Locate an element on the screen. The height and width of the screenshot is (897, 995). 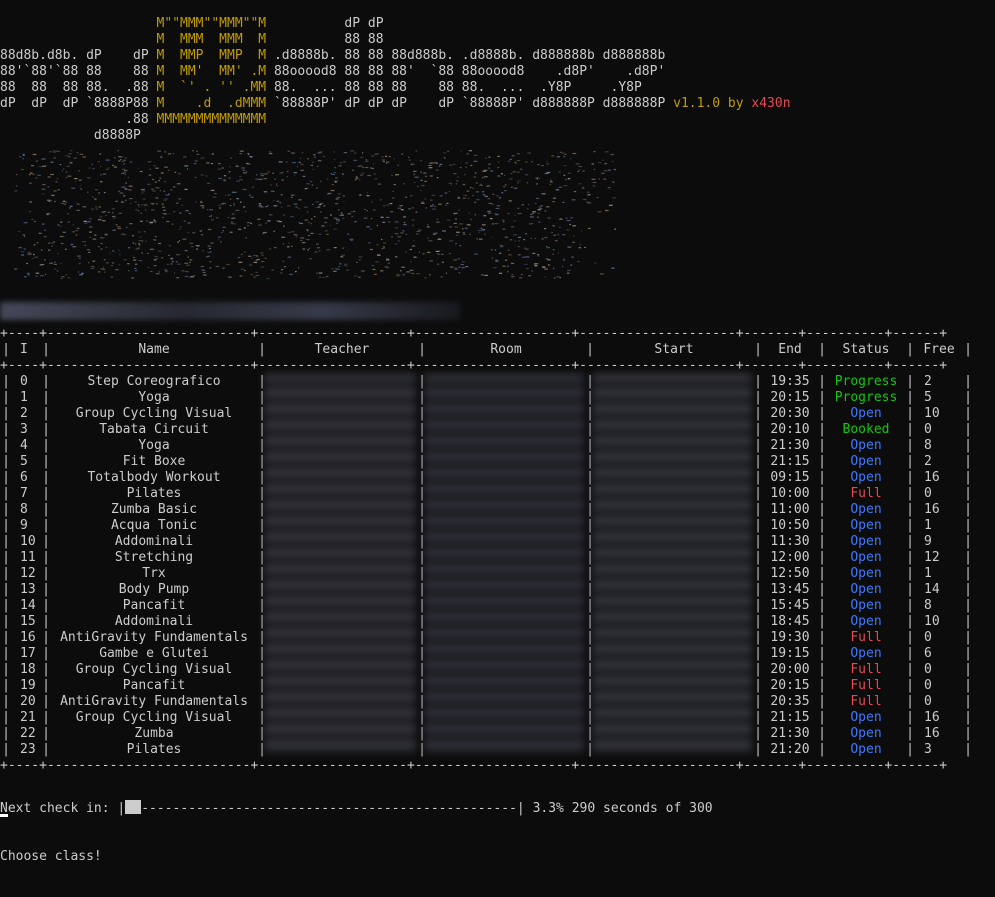
end-time: 21:15 is located at coordinates (790, 717).